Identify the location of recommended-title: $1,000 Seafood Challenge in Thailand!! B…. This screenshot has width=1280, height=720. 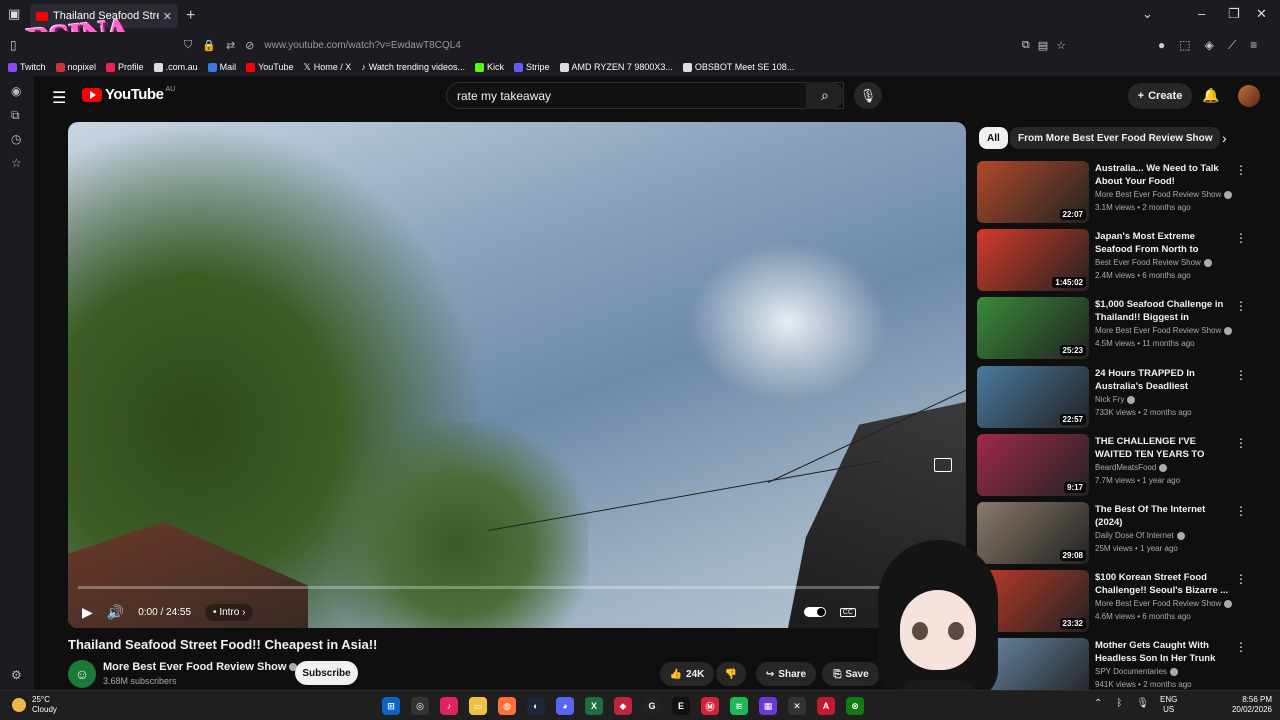
(1164, 311).